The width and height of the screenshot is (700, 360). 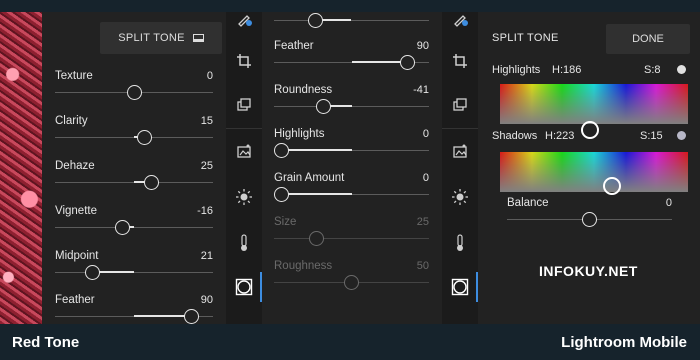 What do you see at coordinates (299, 134) in the screenshot?
I see `highlights-slider-label: Highlights` at bounding box center [299, 134].